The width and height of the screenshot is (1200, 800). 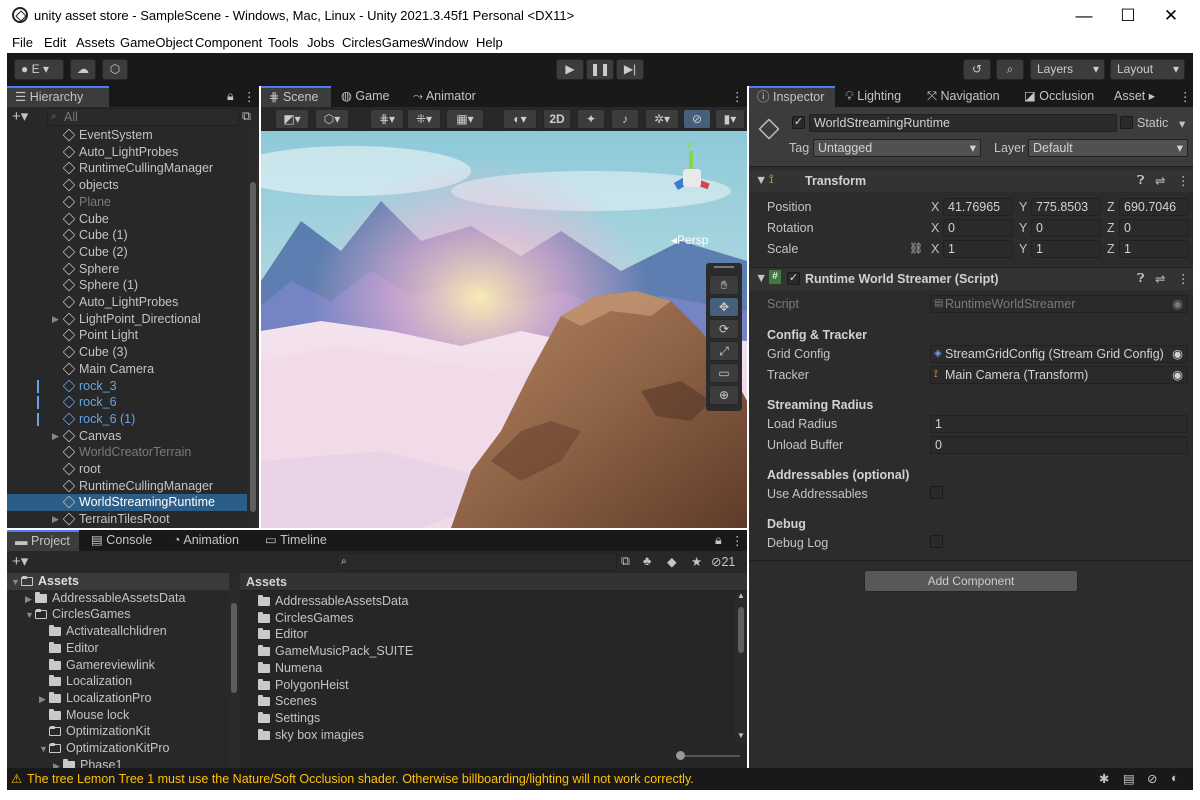 I want to click on hierarchy-item: rock_6 (1), so click(x=127, y=419).